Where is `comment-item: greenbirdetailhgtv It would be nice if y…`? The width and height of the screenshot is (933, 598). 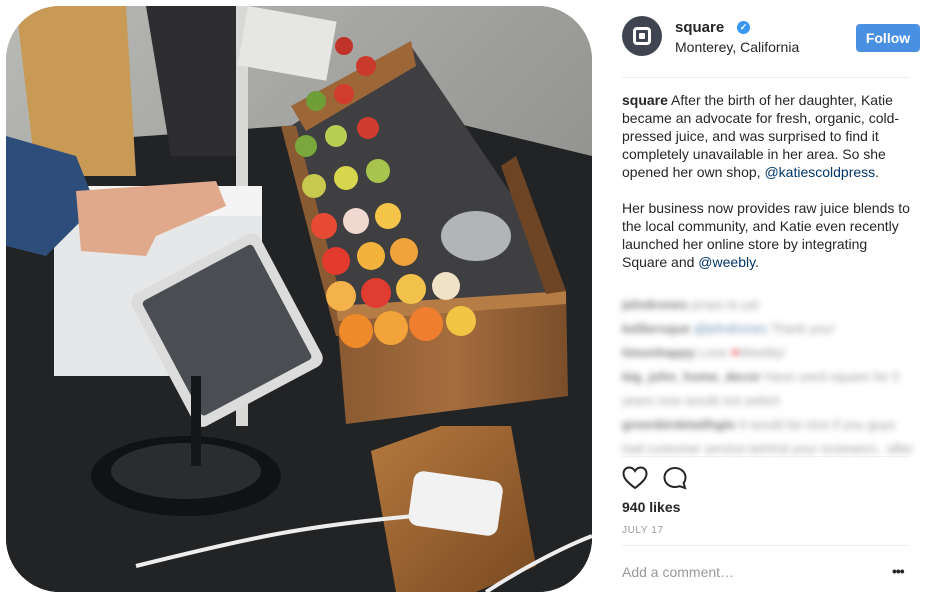
comment-item: greenbirdetailhgtv It would be nice if y… is located at coordinates (768, 437).